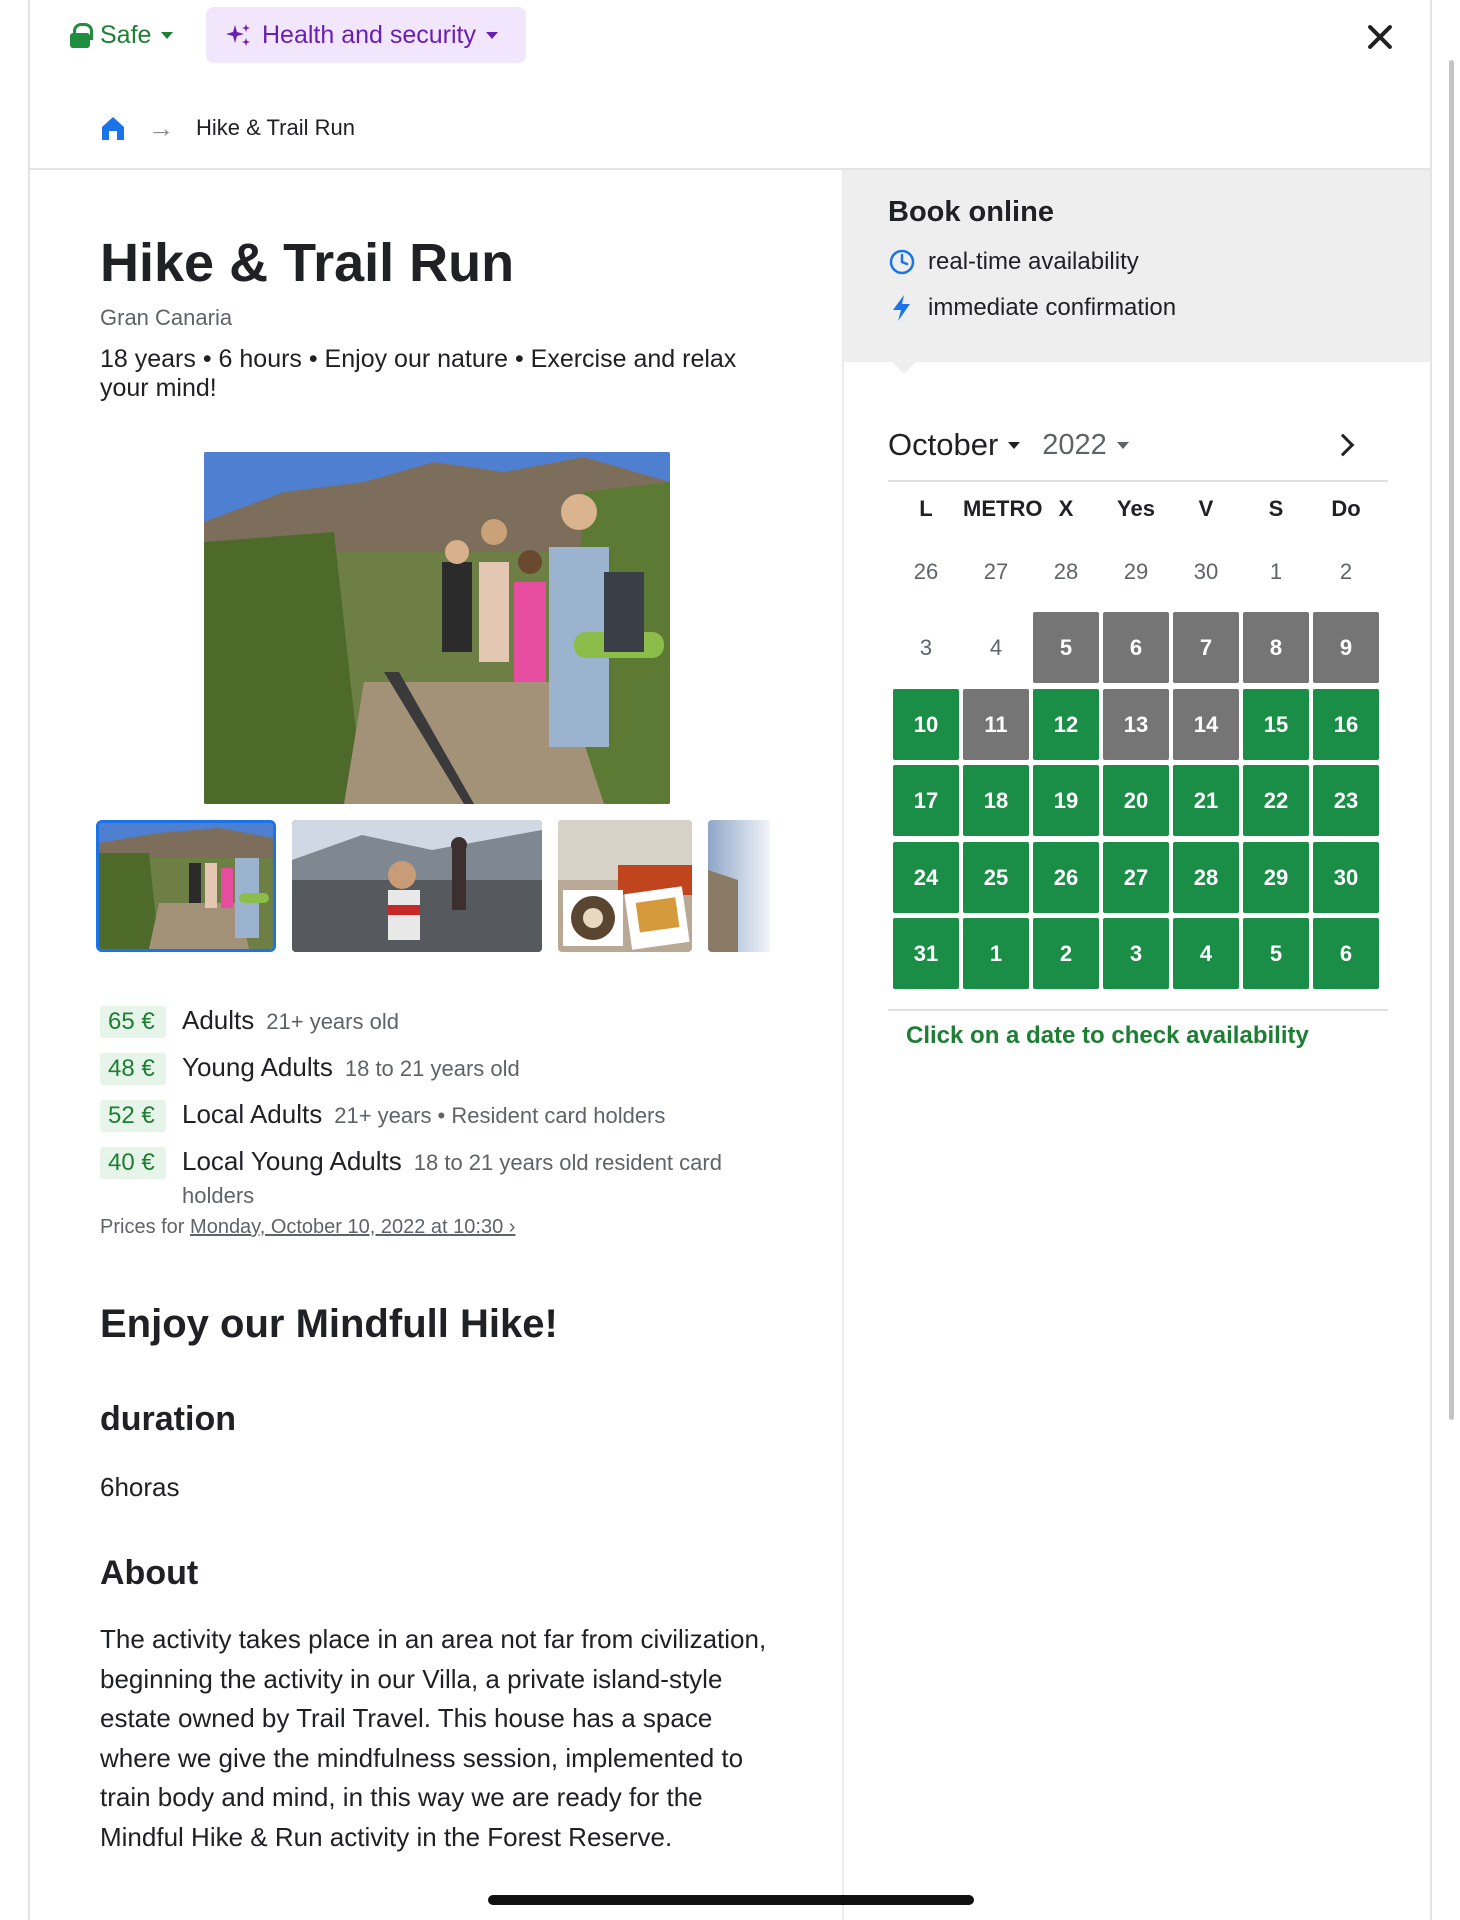 The width and height of the screenshot is (1460, 1920). What do you see at coordinates (1206, 508) in the screenshot?
I see `weekday-label: V` at bounding box center [1206, 508].